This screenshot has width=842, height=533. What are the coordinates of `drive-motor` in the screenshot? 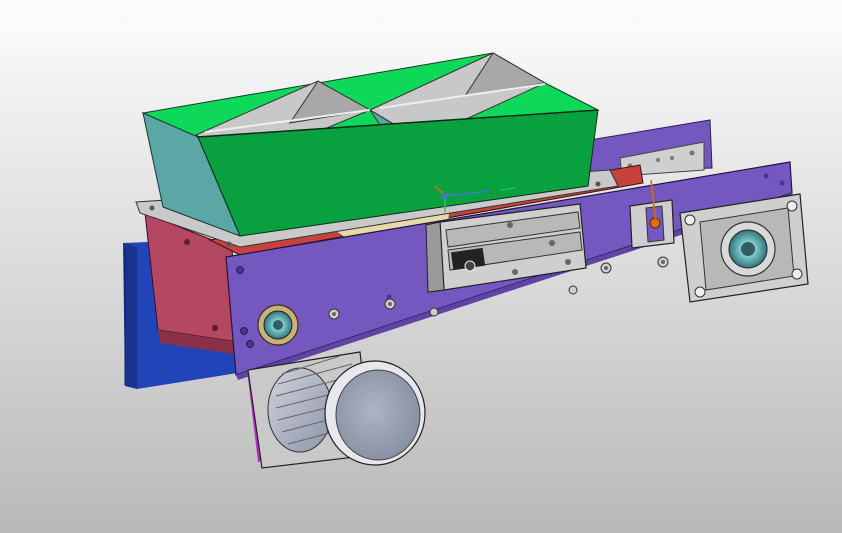 It's located at (336, 410).